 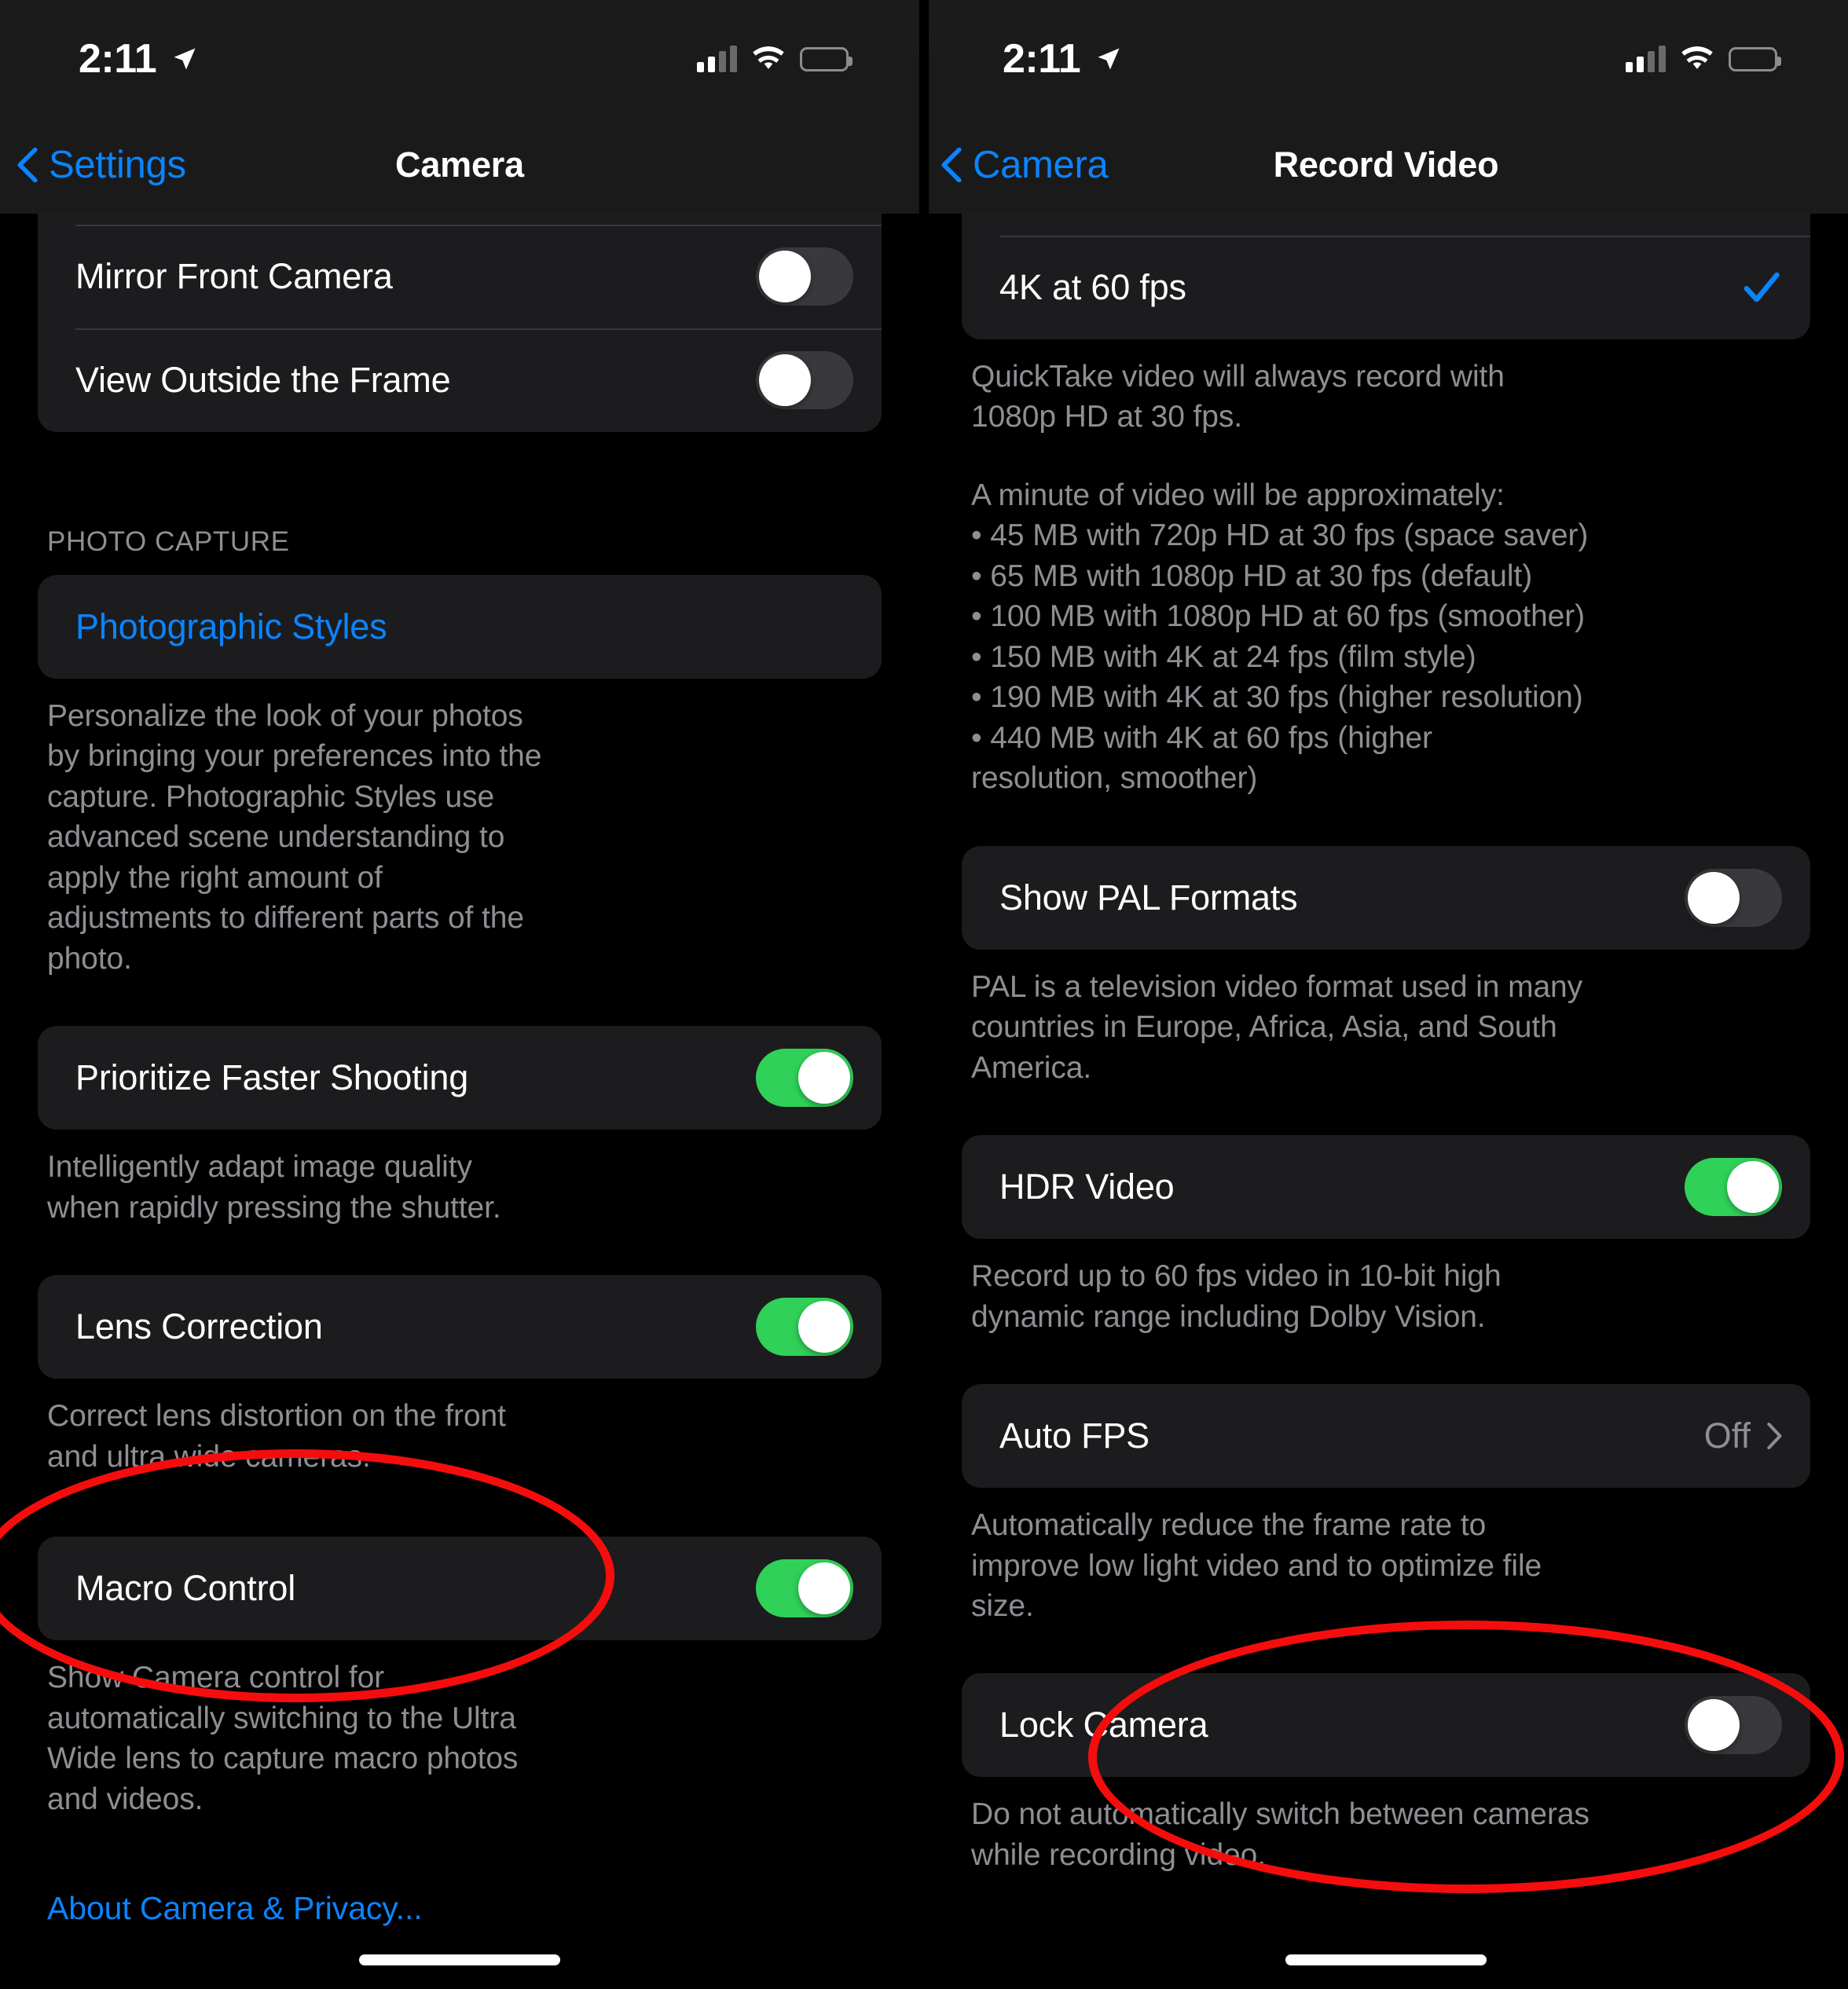 I want to click on photographic-styles-group: Photographic Styles, so click(x=460, y=627).